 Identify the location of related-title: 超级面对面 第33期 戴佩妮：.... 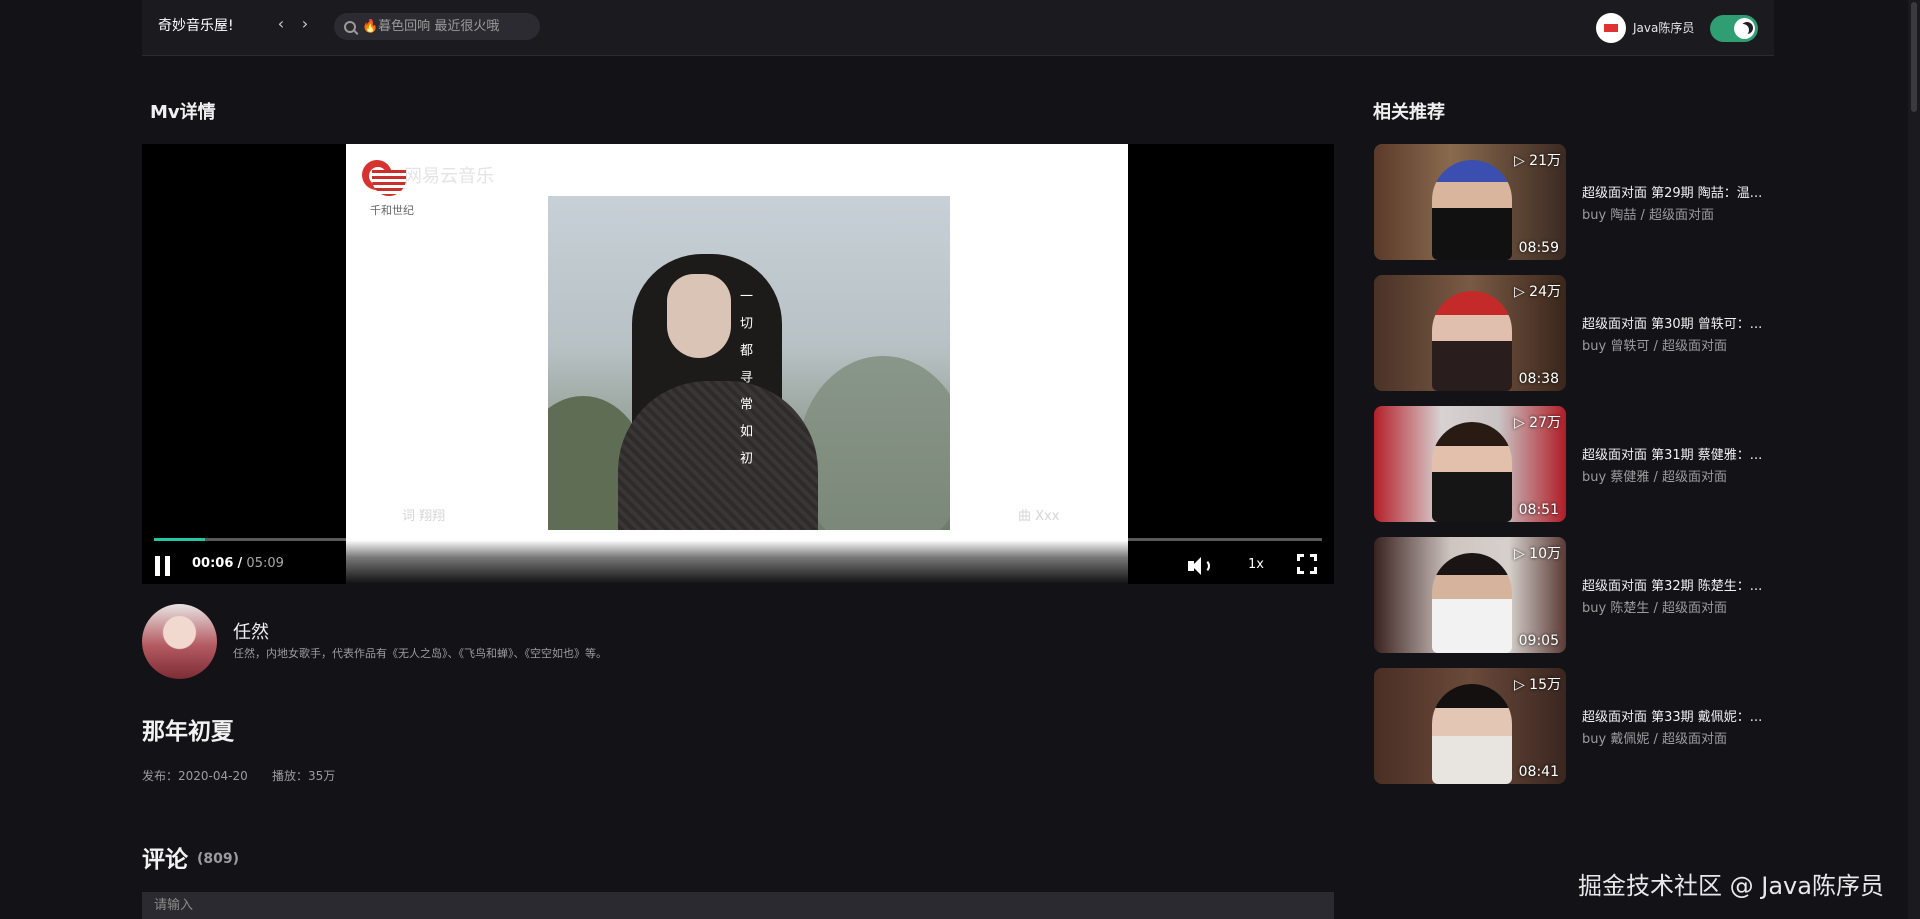
(1678, 715).